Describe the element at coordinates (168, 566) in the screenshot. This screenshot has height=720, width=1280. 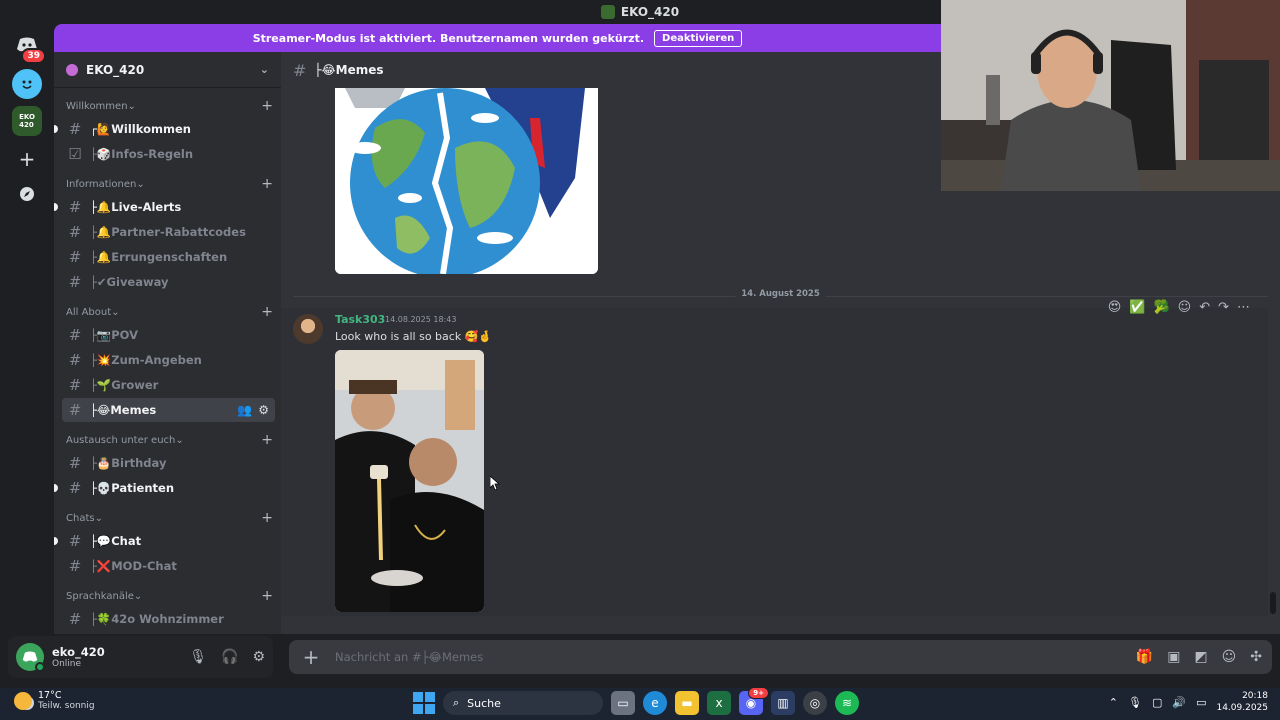
I see `sidebar-channel: # ├❌MOD-Chat` at that location.